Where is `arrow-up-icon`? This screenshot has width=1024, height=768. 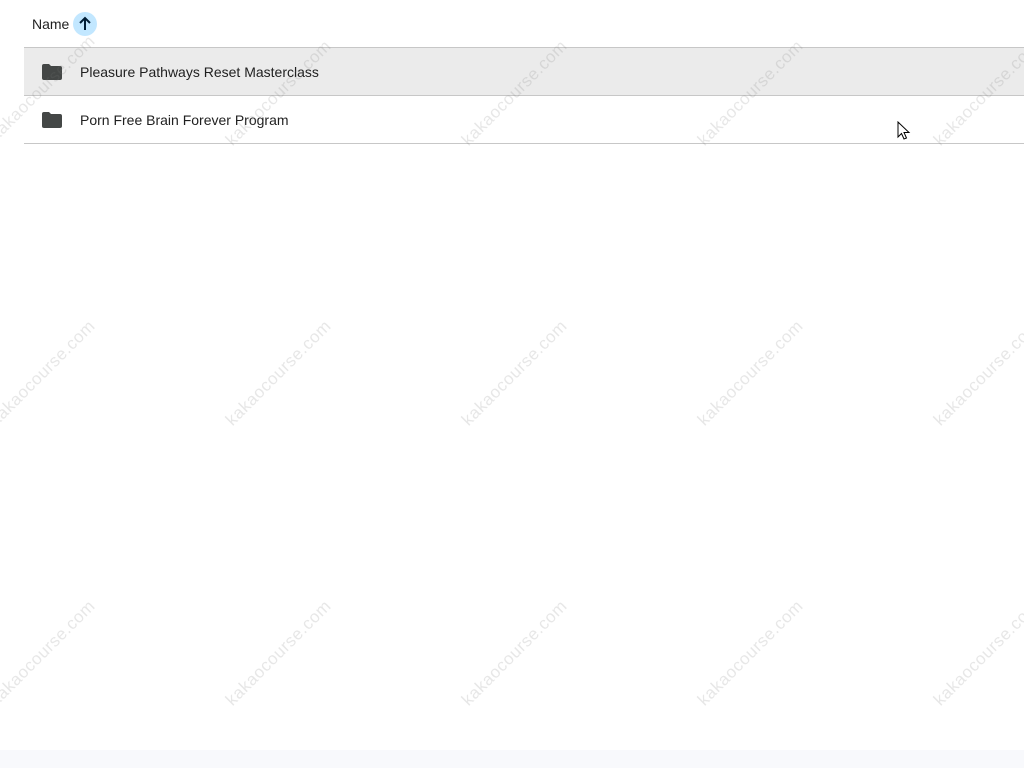 arrow-up-icon is located at coordinates (85, 23).